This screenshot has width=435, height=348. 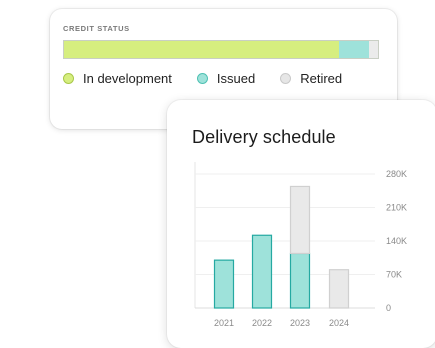 I want to click on y-tick-label: 0, so click(x=388, y=308).